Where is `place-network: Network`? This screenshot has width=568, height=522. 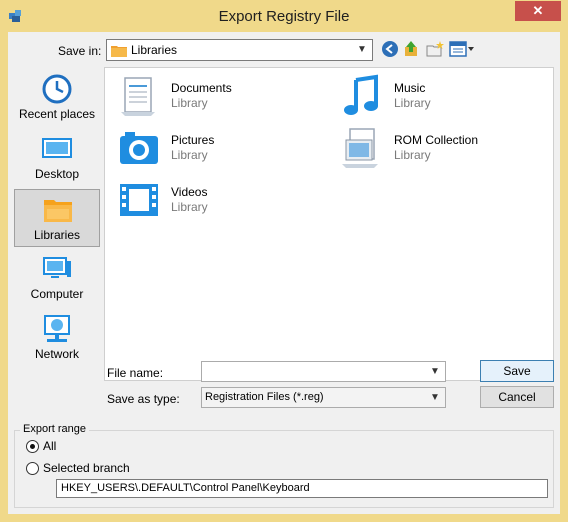 place-network: Network is located at coordinates (57, 338).